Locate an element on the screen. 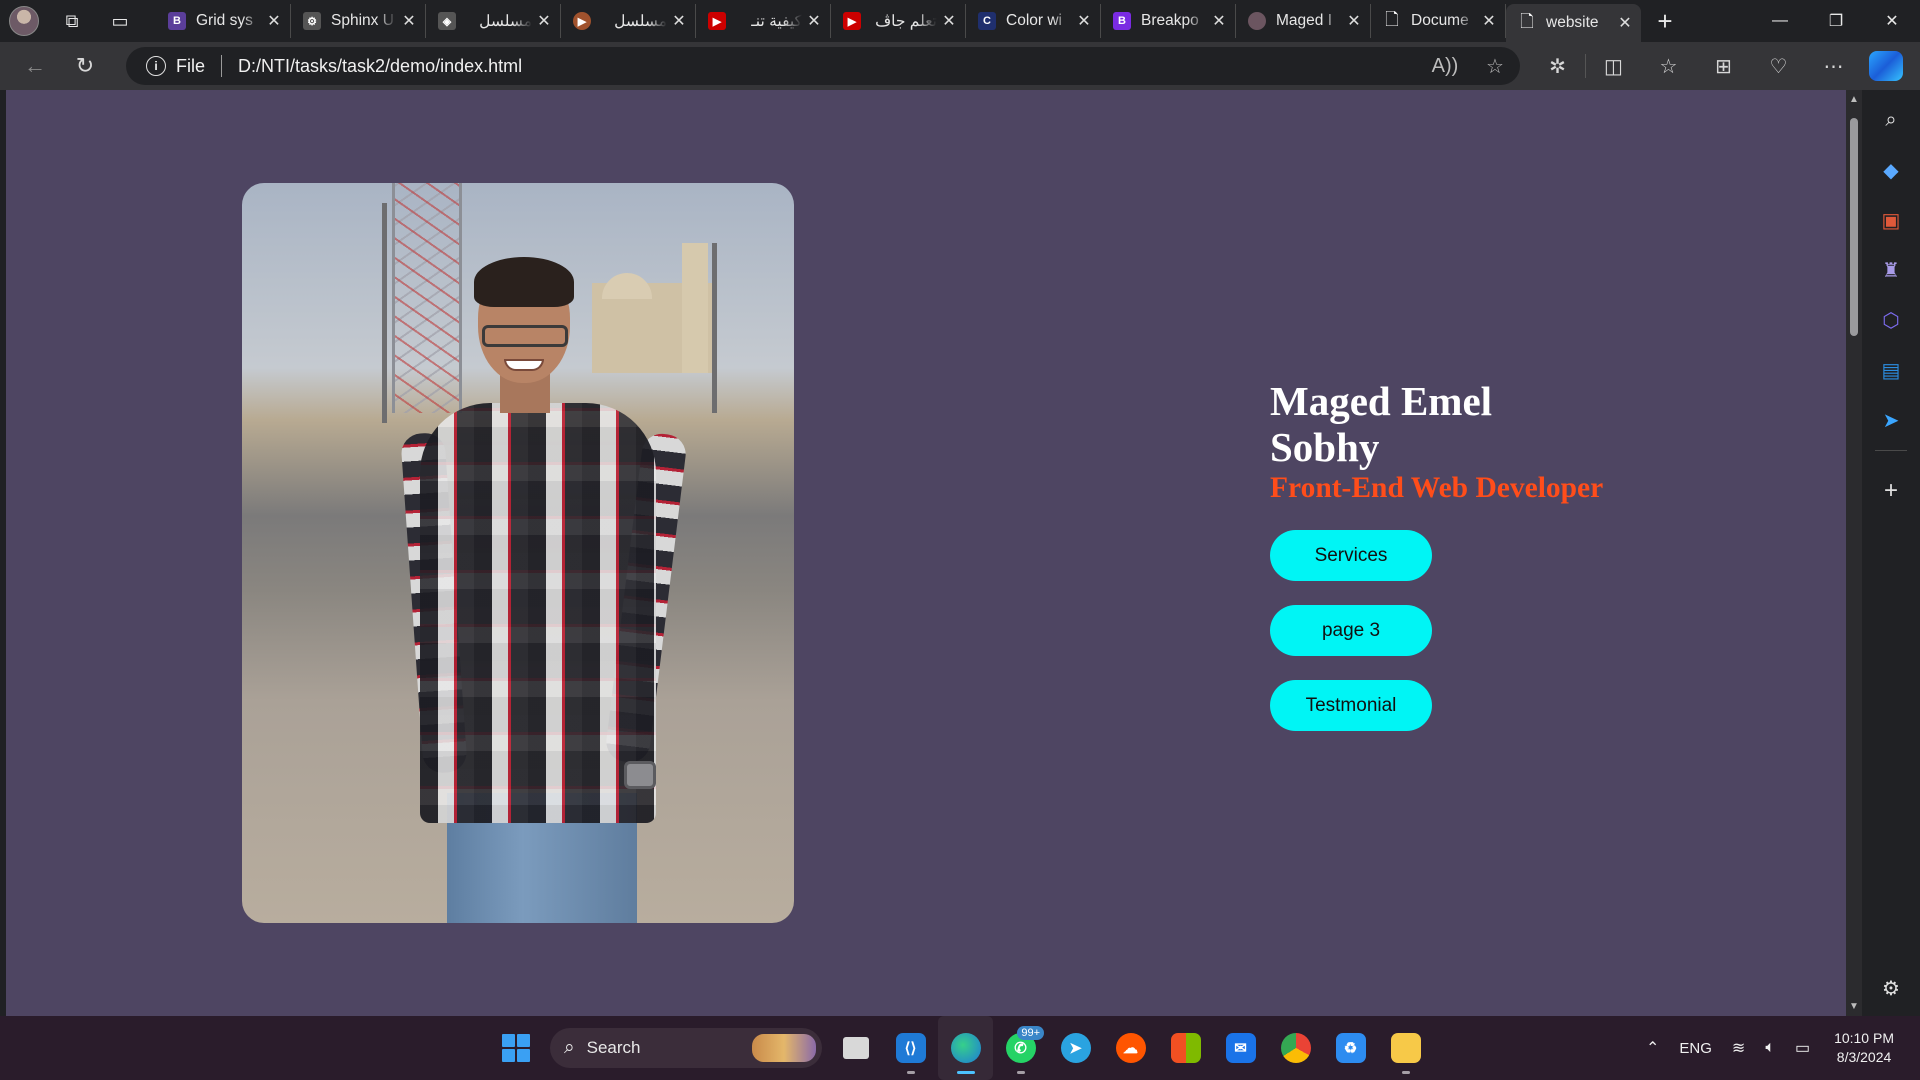 The width and height of the screenshot is (1920, 1080). whatsapp-icon: ✆ 99+ is located at coordinates (1020, 1048).